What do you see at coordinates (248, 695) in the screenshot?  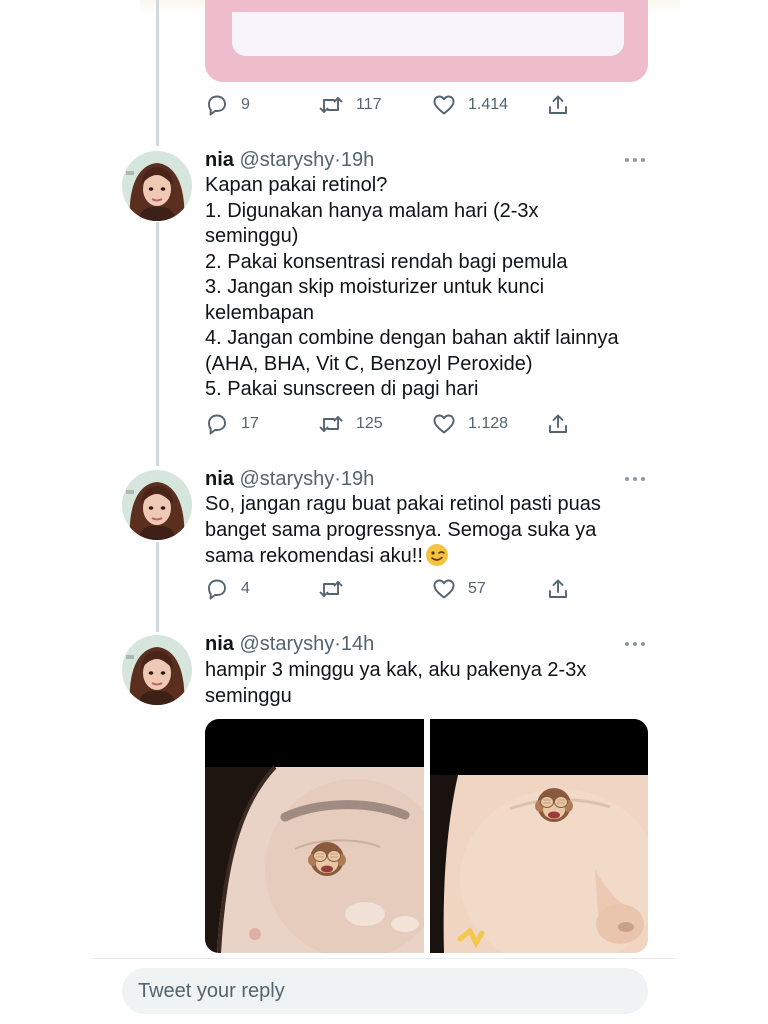 I see `tweet-line: seminggu` at bounding box center [248, 695].